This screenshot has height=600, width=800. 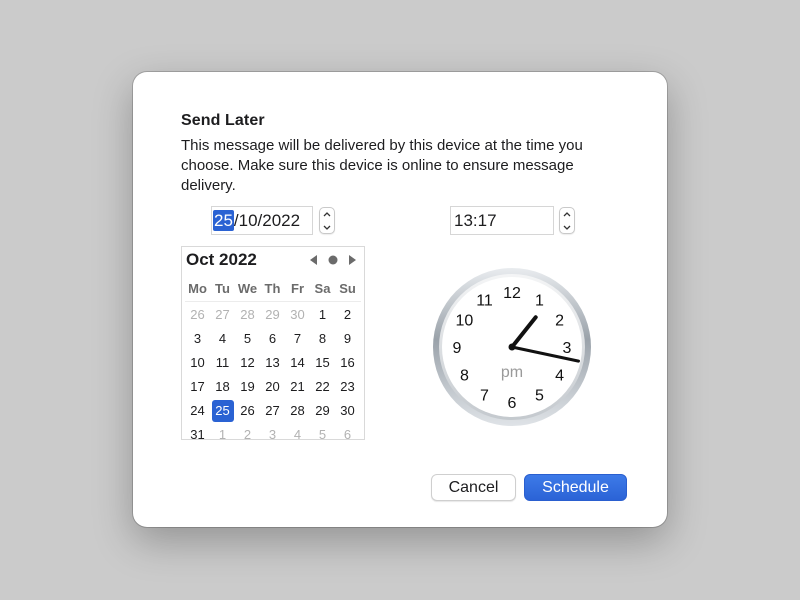 I want to click on date-day-segment: 25, so click(x=223, y=220).